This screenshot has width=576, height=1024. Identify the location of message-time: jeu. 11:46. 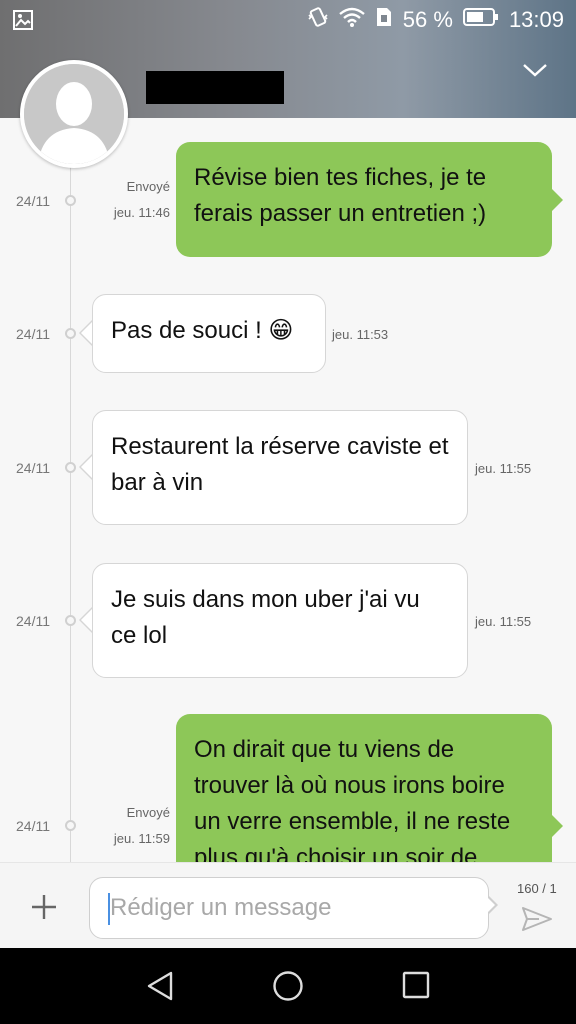
(141, 212).